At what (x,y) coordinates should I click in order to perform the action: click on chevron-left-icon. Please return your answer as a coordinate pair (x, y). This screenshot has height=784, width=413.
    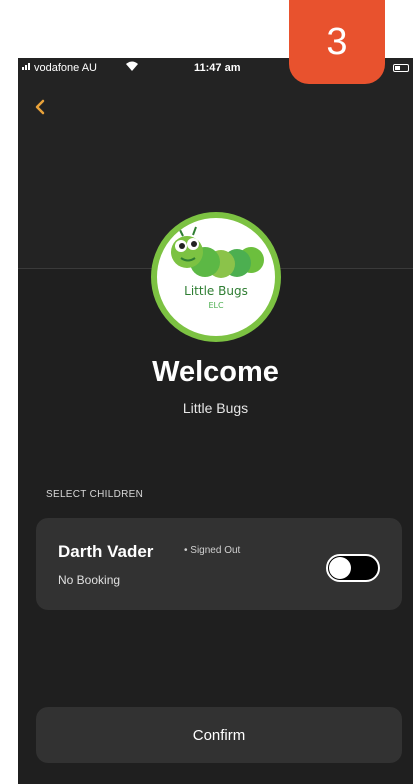
    Looking at the image, I should click on (40, 107).